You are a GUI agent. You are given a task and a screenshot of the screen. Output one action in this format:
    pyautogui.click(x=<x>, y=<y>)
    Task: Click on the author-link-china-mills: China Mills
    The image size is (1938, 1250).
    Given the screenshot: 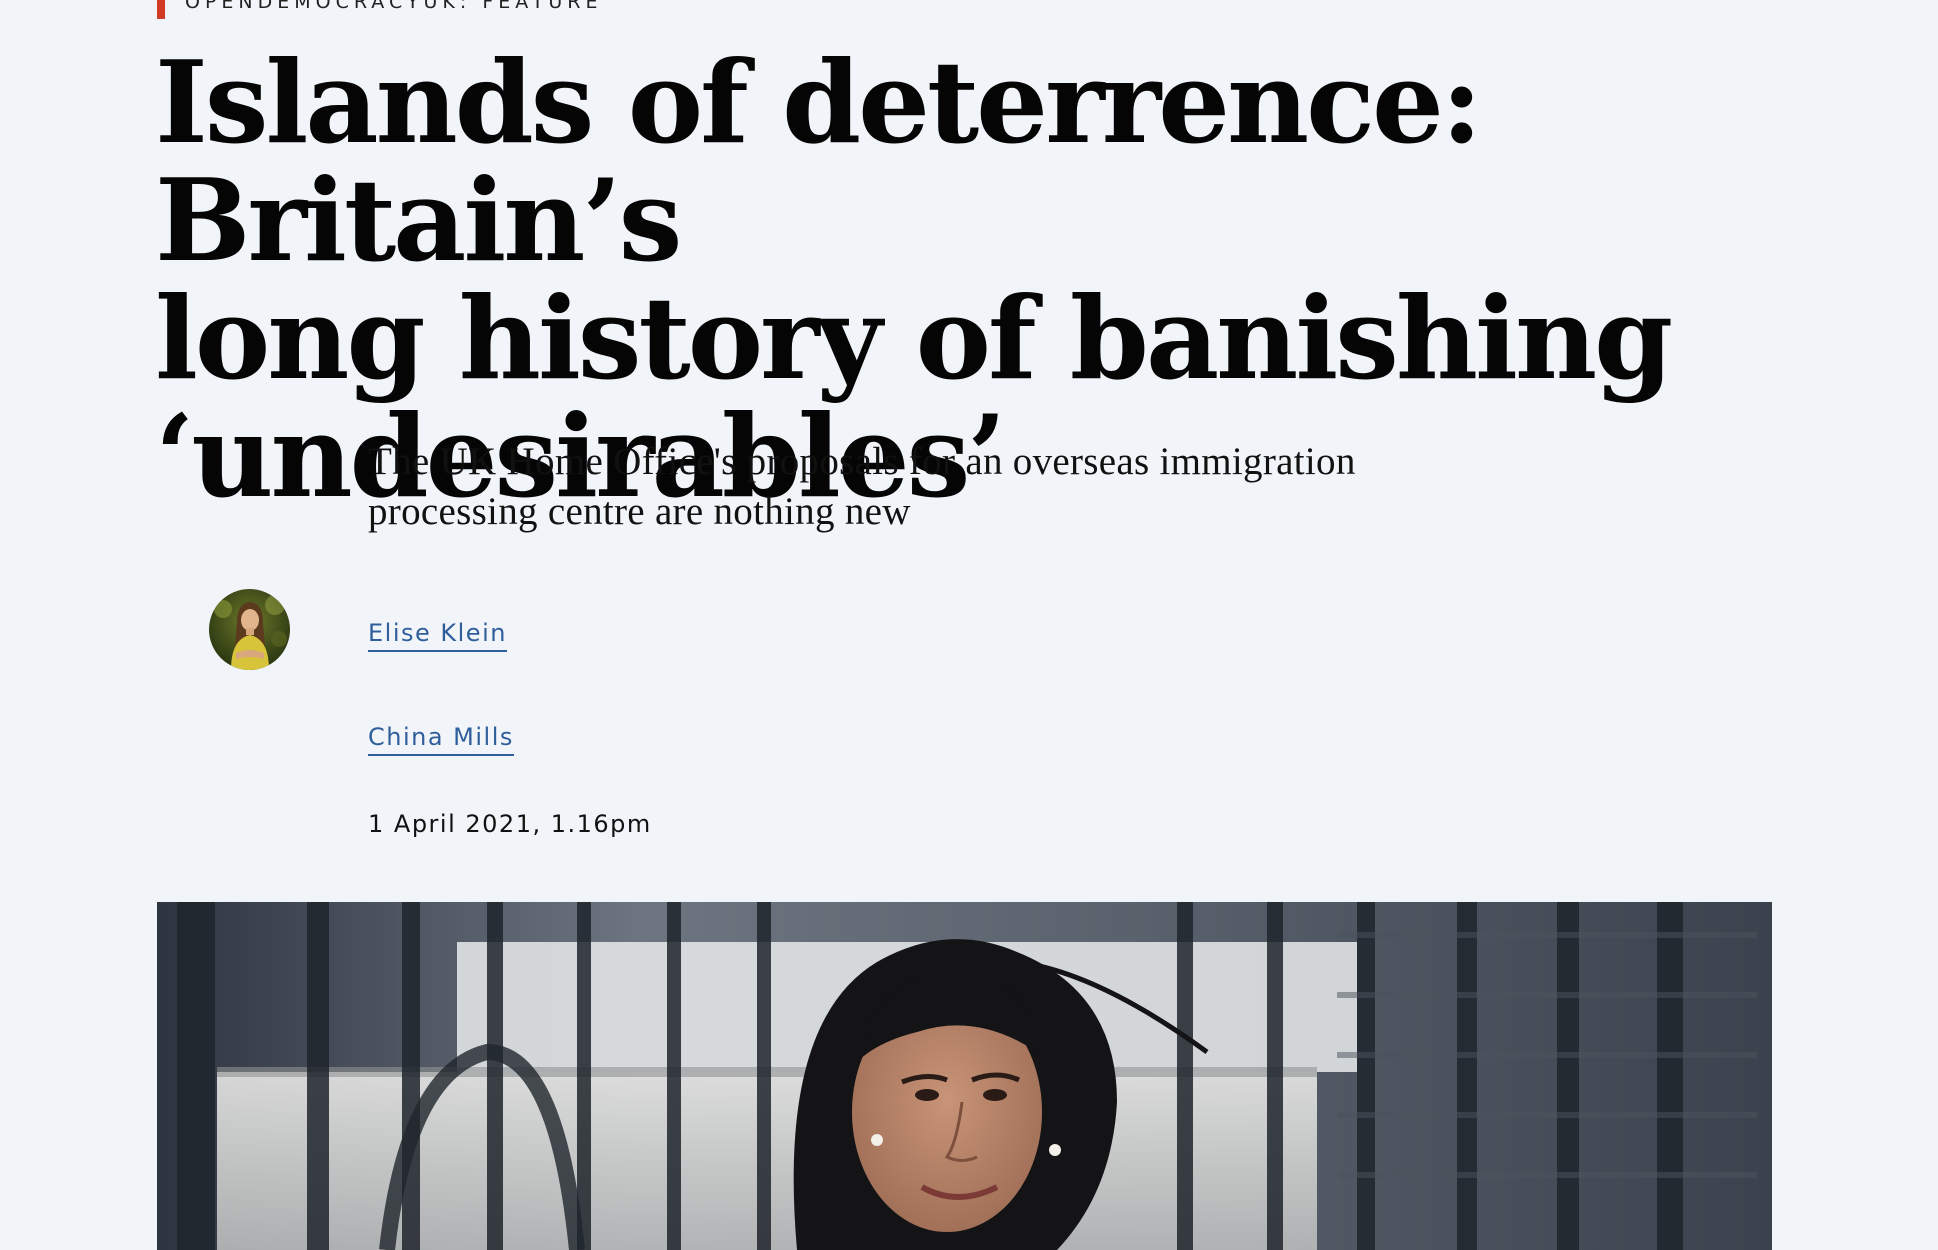 What is the action you would take?
    pyautogui.click(x=441, y=739)
    